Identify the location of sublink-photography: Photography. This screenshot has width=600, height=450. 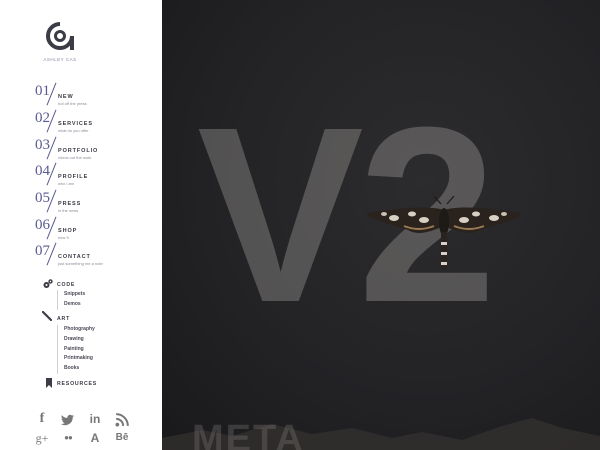
(76, 330).